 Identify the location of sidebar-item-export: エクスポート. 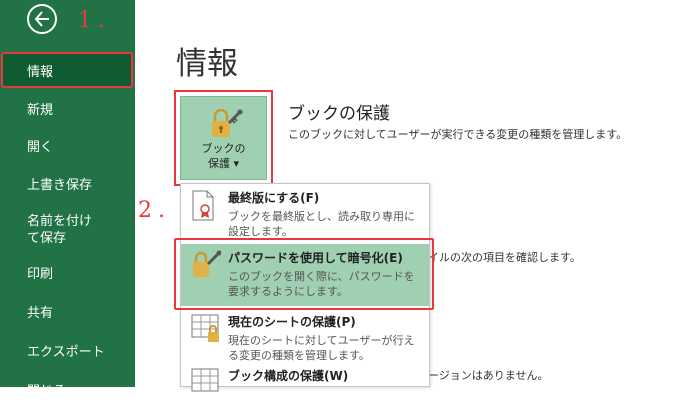
(67, 350).